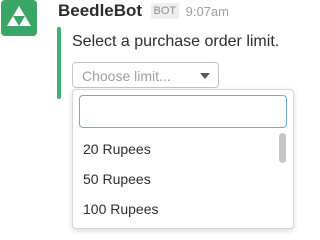 This screenshot has height=240, width=320. What do you see at coordinates (282, 148) in the screenshot?
I see `dropdown-scrollbar` at bounding box center [282, 148].